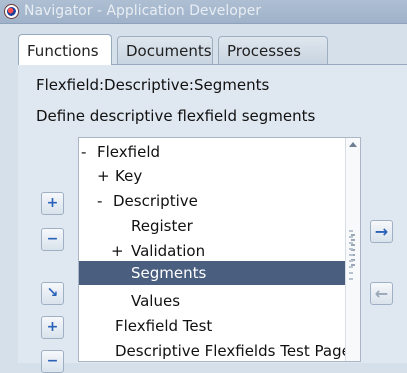 This screenshot has width=407, height=373. I want to click on add-to-top-ten-button: →, so click(381, 231).